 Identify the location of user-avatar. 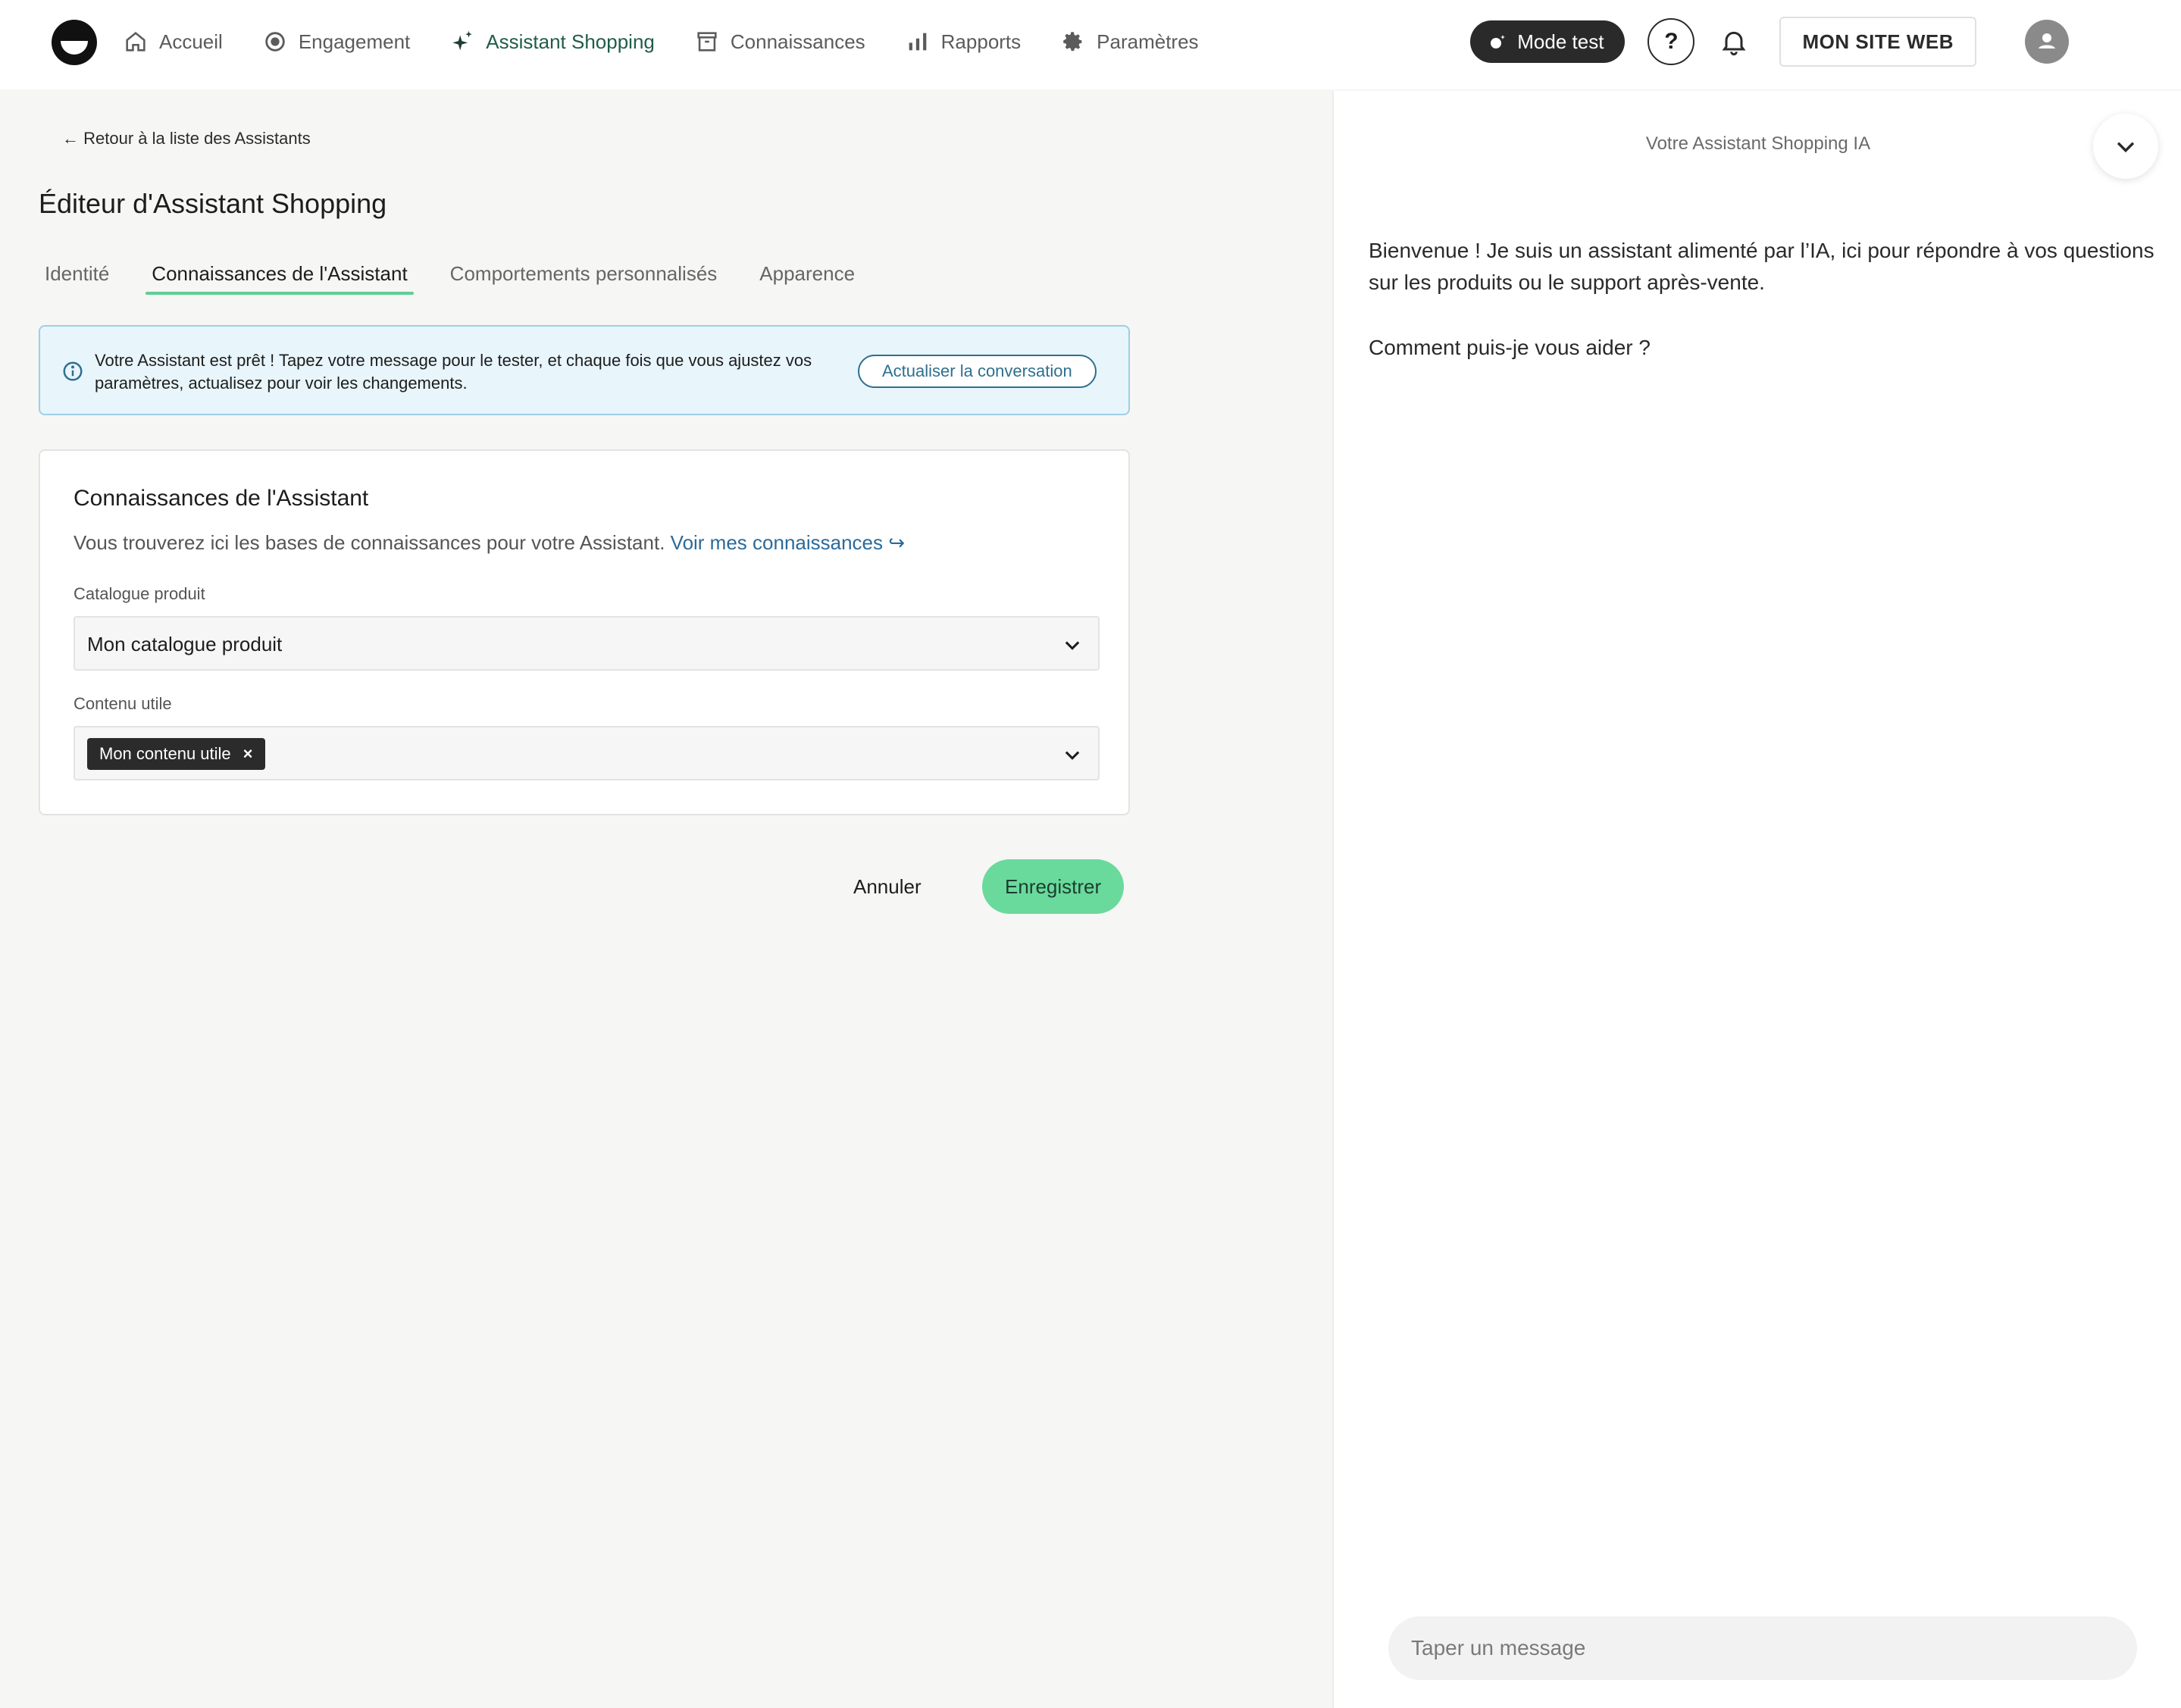
(2047, 42).